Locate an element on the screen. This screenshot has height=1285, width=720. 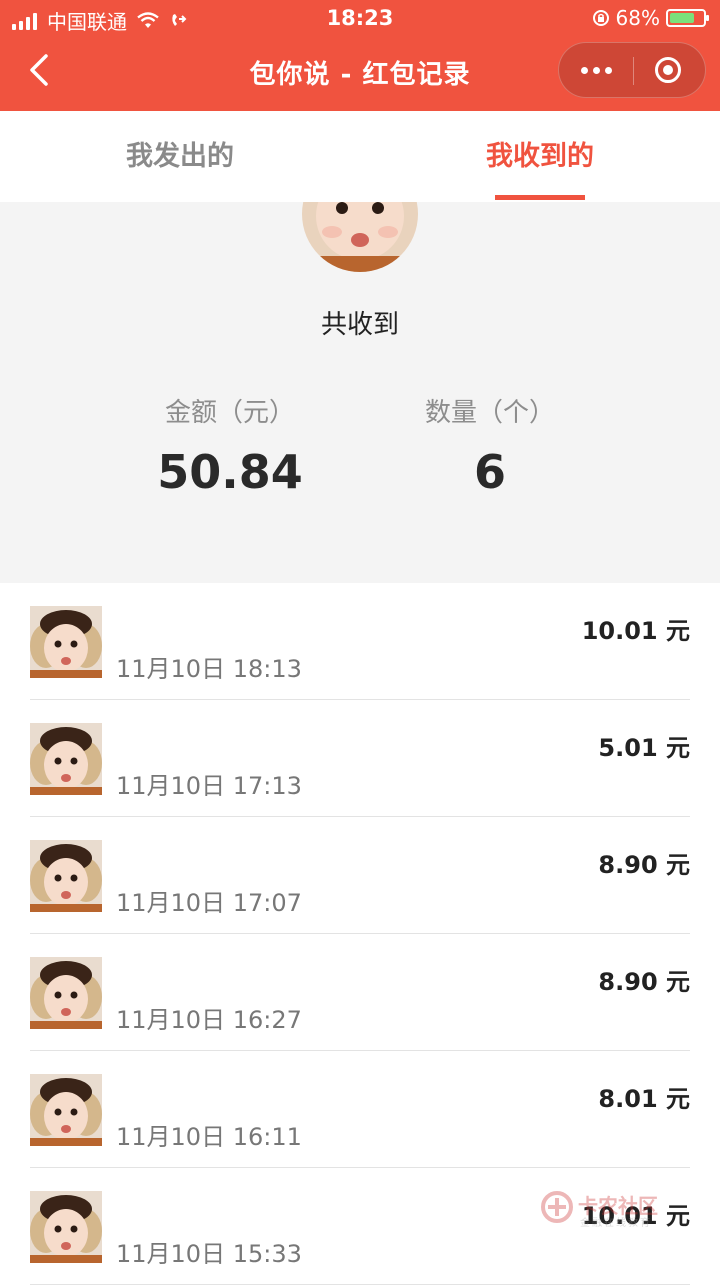
record-tabs: 我发出的 我收到的 is located at coordinates (360, 156).